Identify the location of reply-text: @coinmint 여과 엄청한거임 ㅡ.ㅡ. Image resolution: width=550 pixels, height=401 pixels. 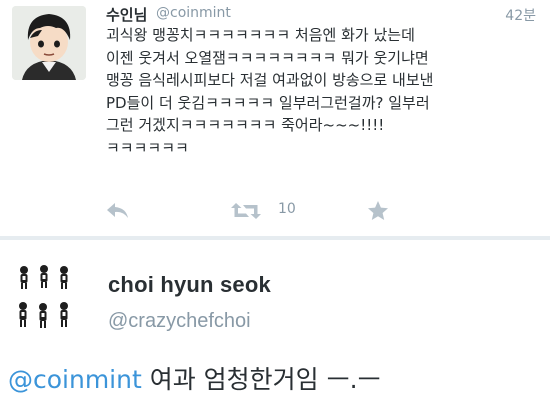
(194, 378).